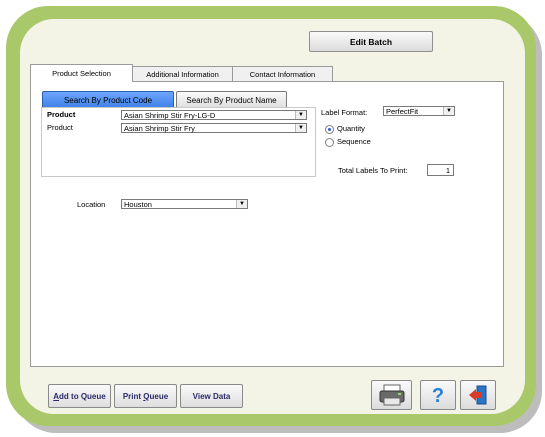 The height and width of the screenshot is (437, 545). I want to click on sequence-radio, so click(329, 142).